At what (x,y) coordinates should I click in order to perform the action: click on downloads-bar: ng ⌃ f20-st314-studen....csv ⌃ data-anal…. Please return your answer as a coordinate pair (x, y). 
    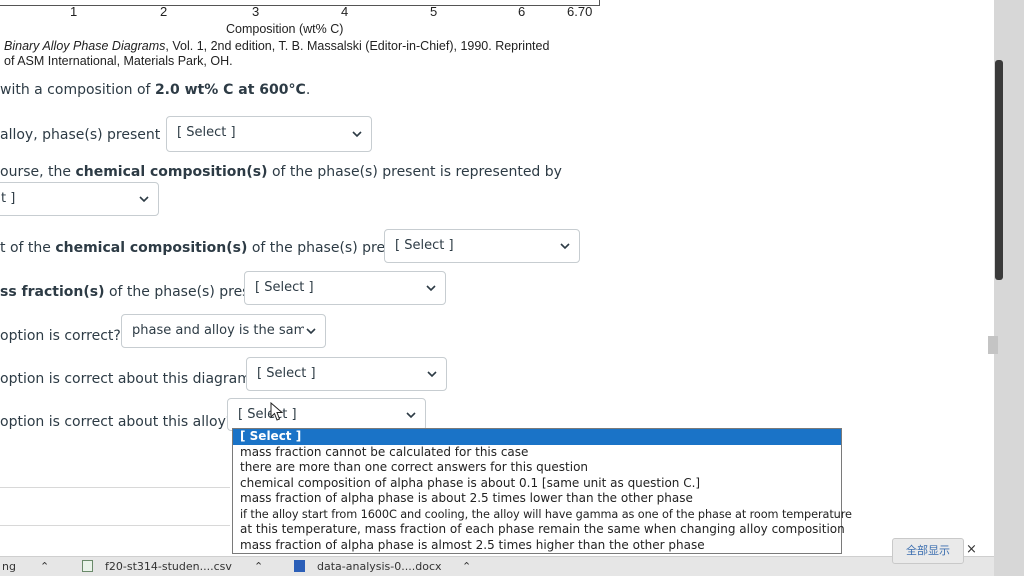
    Looking at the image, I should click on (497, 566).